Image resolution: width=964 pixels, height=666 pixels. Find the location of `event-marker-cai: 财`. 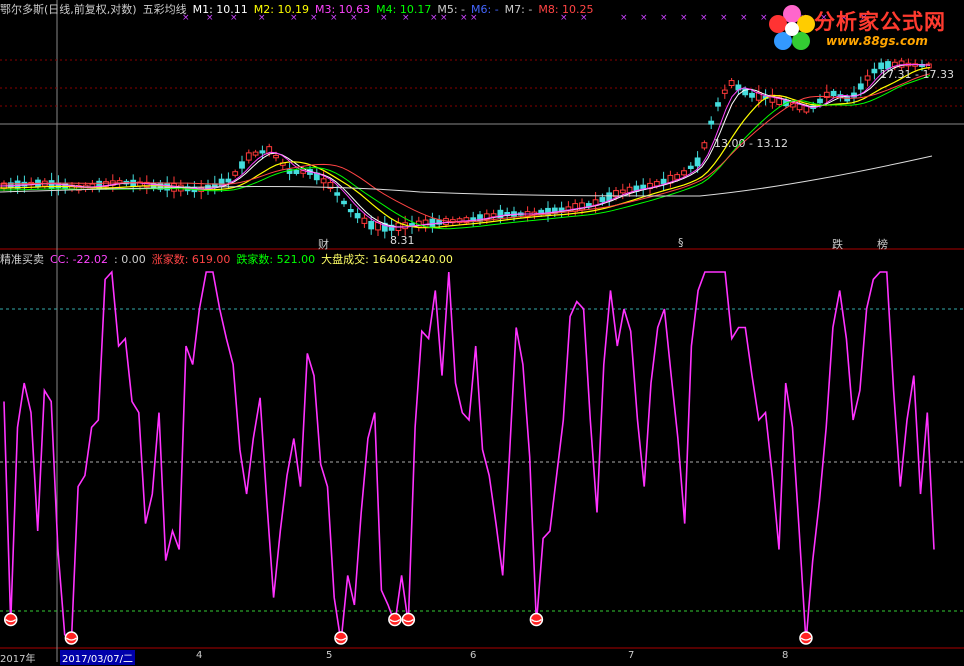

event-marker-cai: 财 is located at coordinates (323, 244).